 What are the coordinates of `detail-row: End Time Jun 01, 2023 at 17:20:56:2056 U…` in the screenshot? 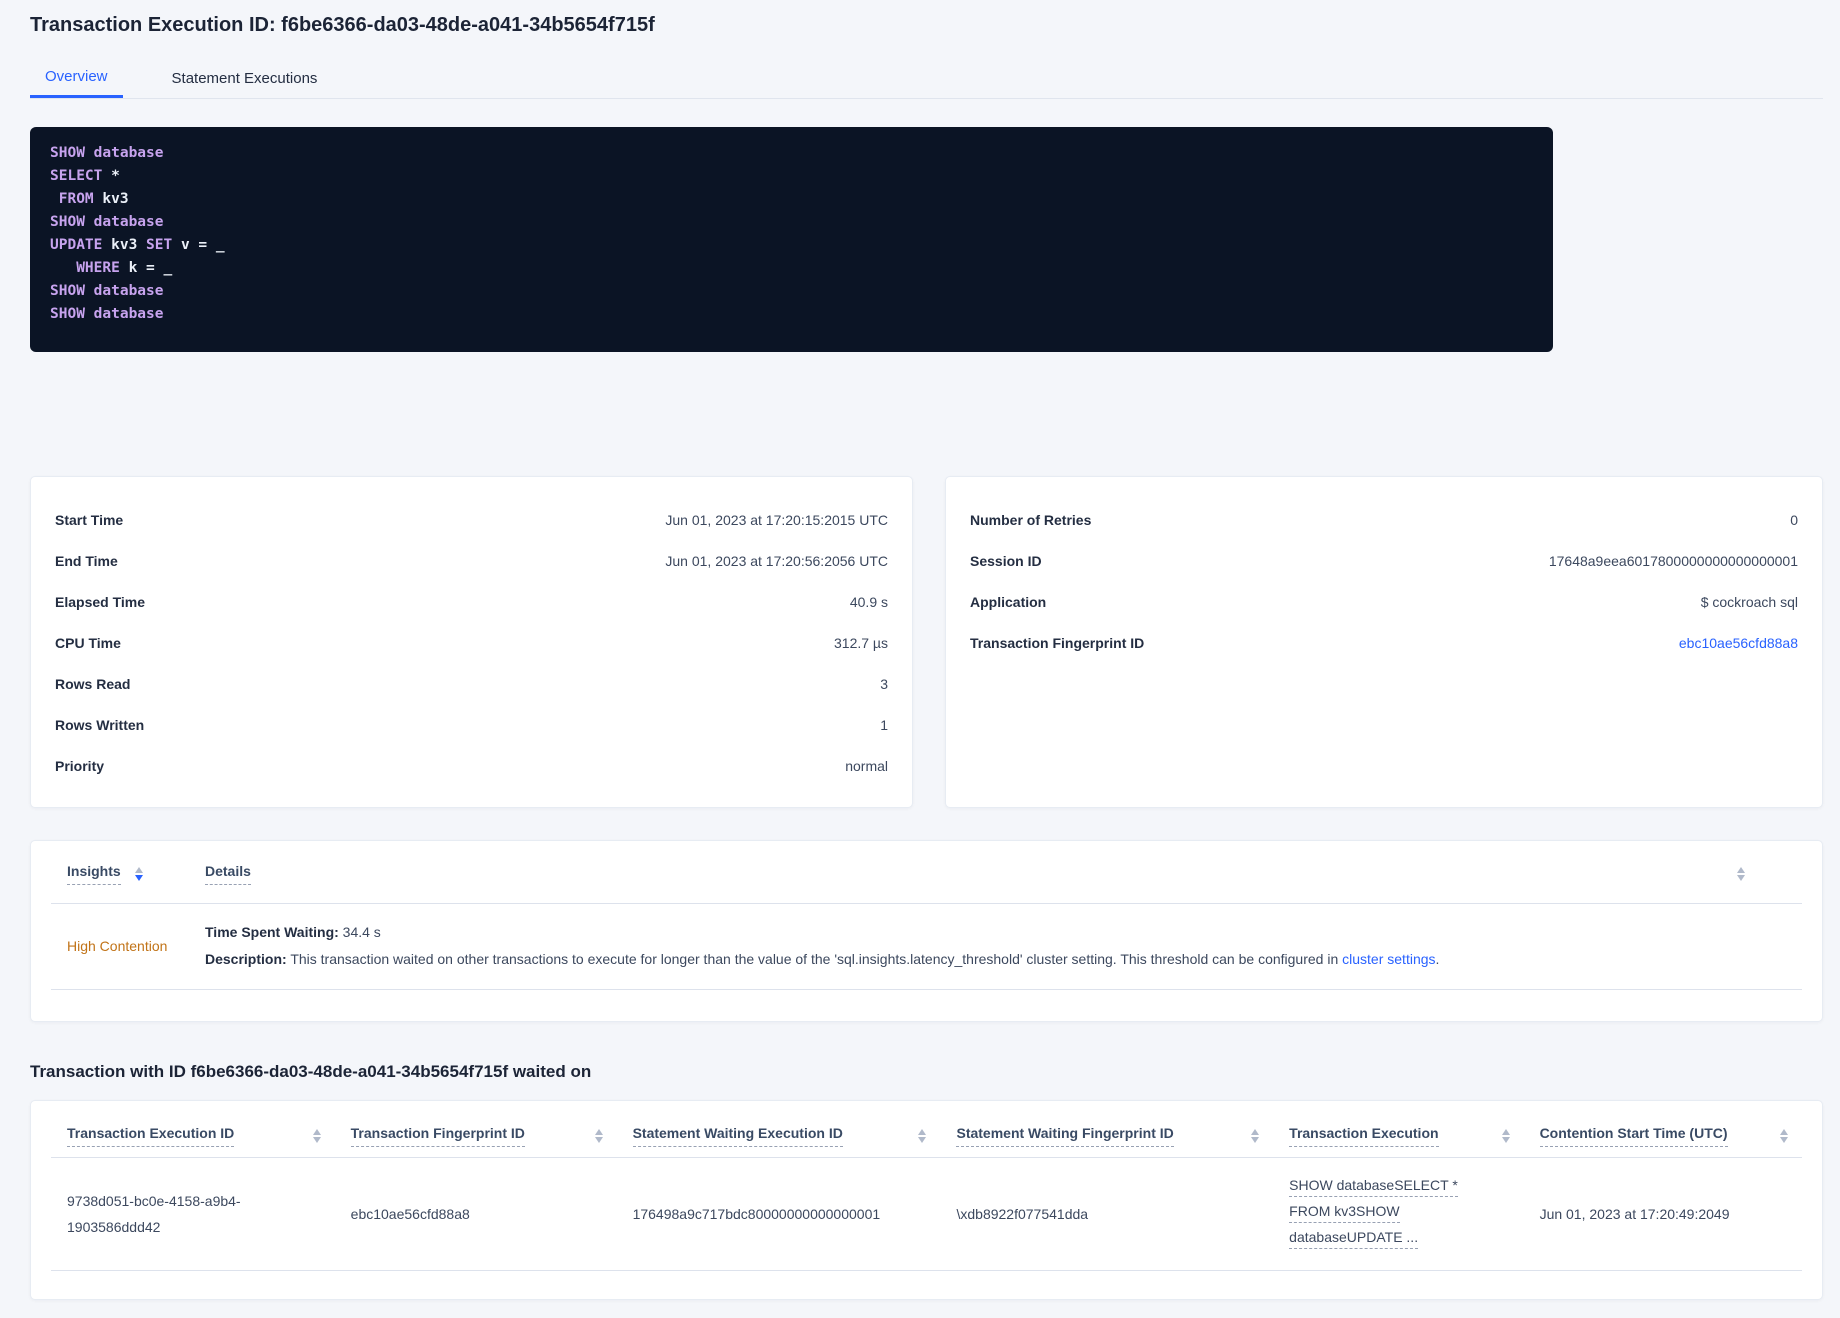 It's located at (471, 560).